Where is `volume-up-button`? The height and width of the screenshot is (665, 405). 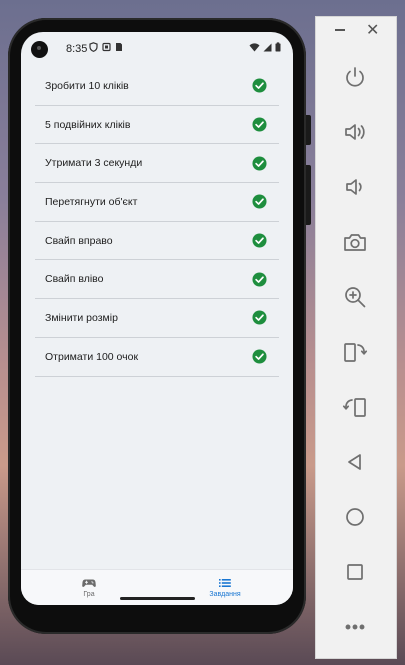 volume-up-button is located at coordinates (355, 132).